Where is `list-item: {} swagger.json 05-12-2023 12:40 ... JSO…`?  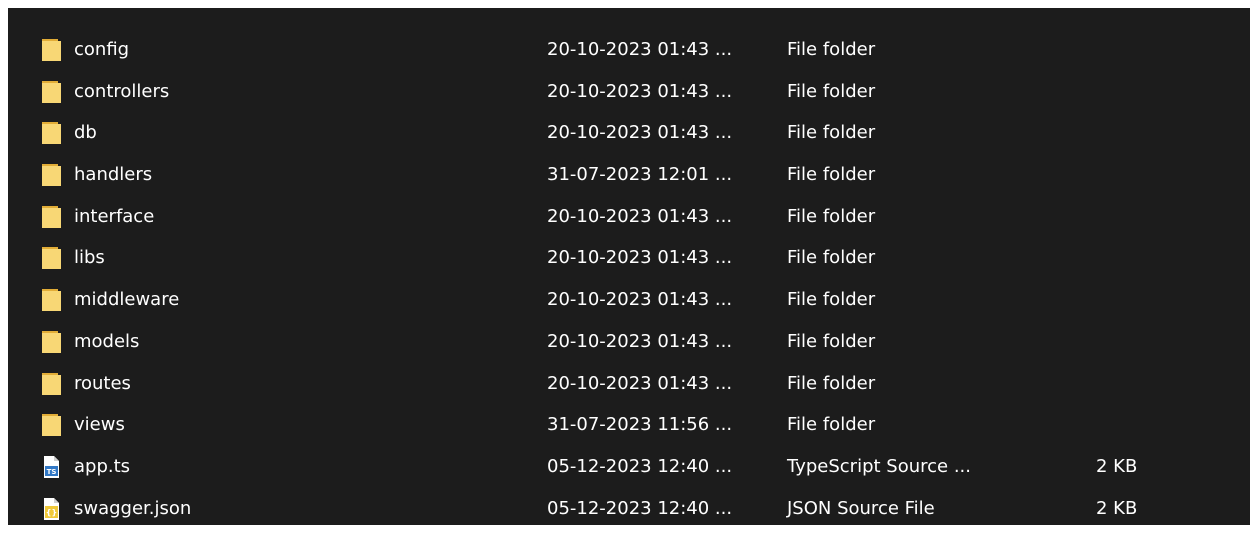 list-item: {} swagger.json 05-12-2023 12:40 ... JSO… is located at coordinates (629, 509).